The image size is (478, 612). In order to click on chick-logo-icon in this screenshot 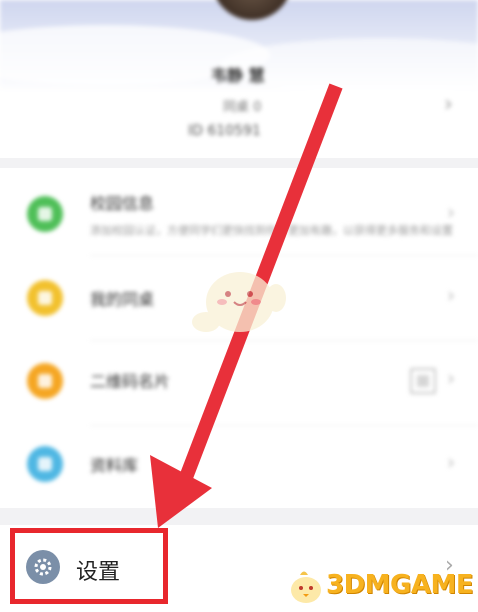, I will do `click(306, 587)`.